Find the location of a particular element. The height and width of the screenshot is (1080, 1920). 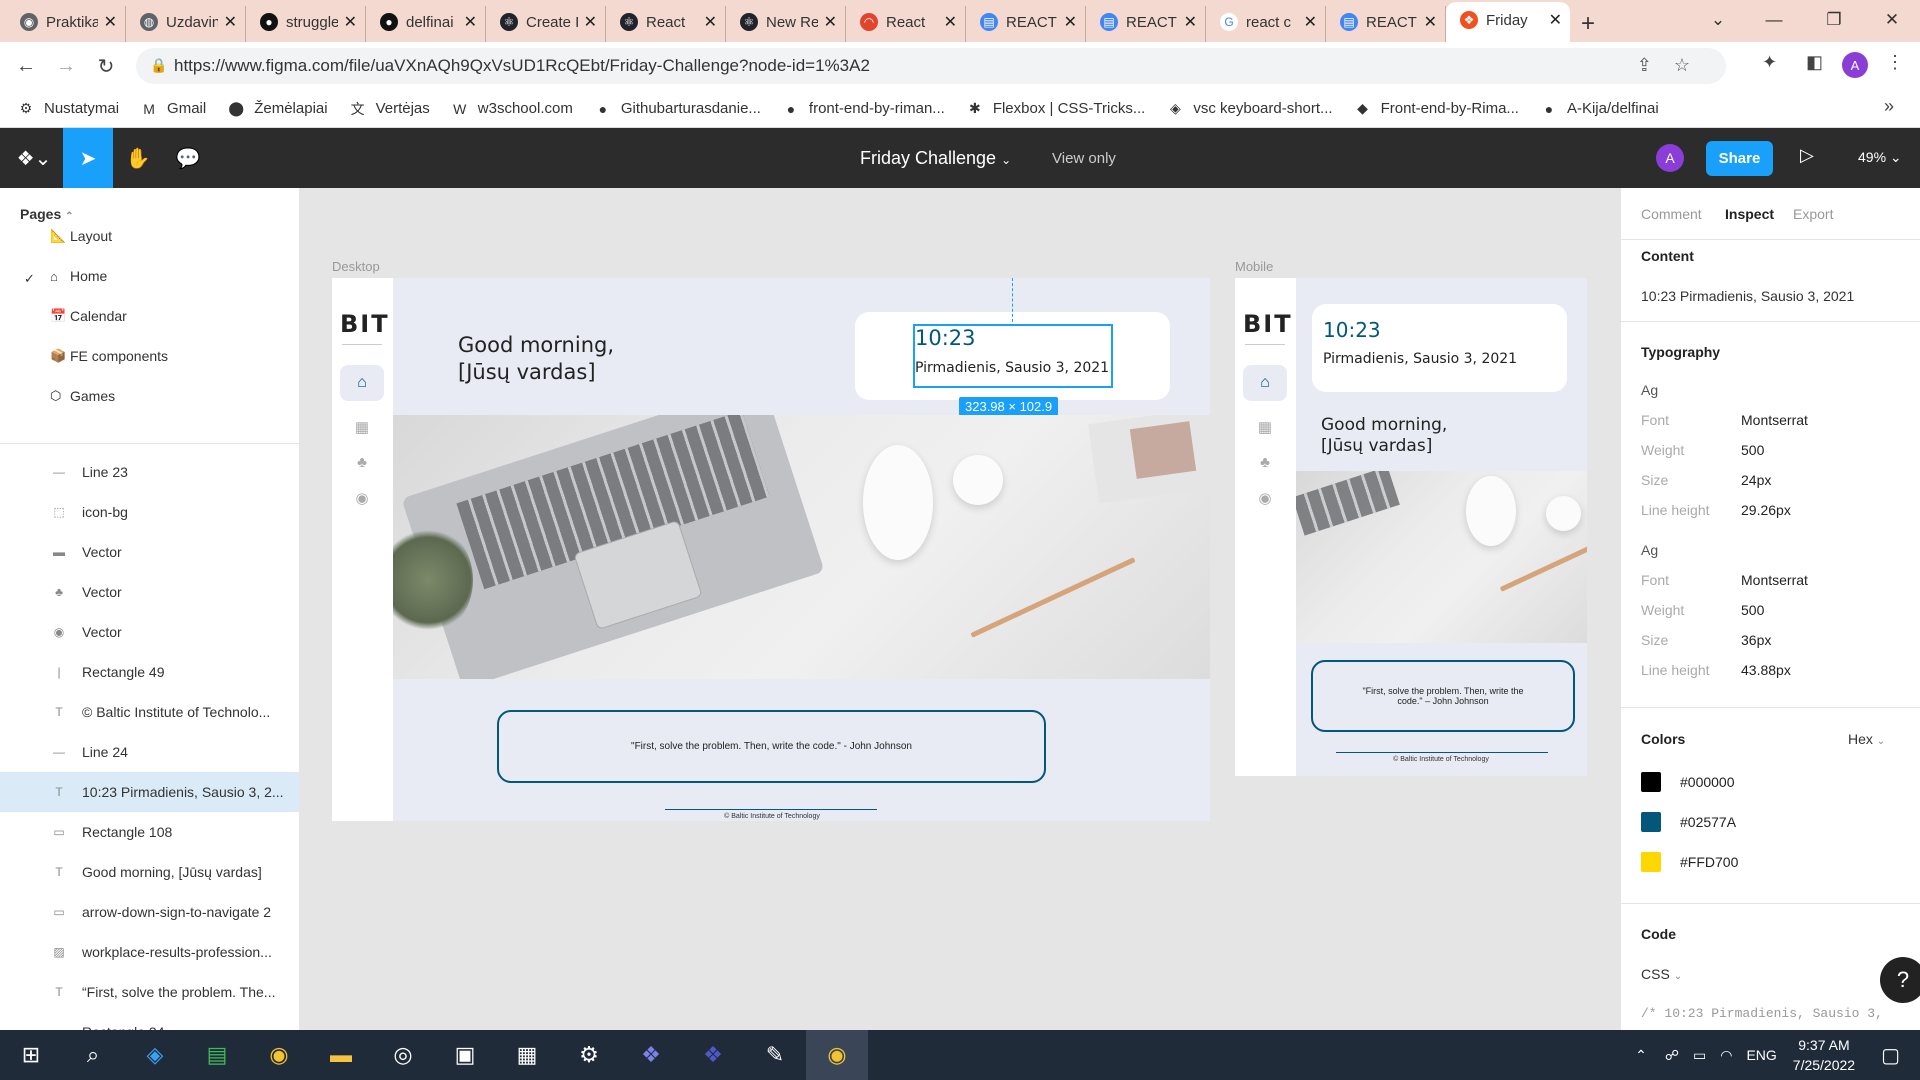

new-tab-button: + is located at coordinates (1588, 24).